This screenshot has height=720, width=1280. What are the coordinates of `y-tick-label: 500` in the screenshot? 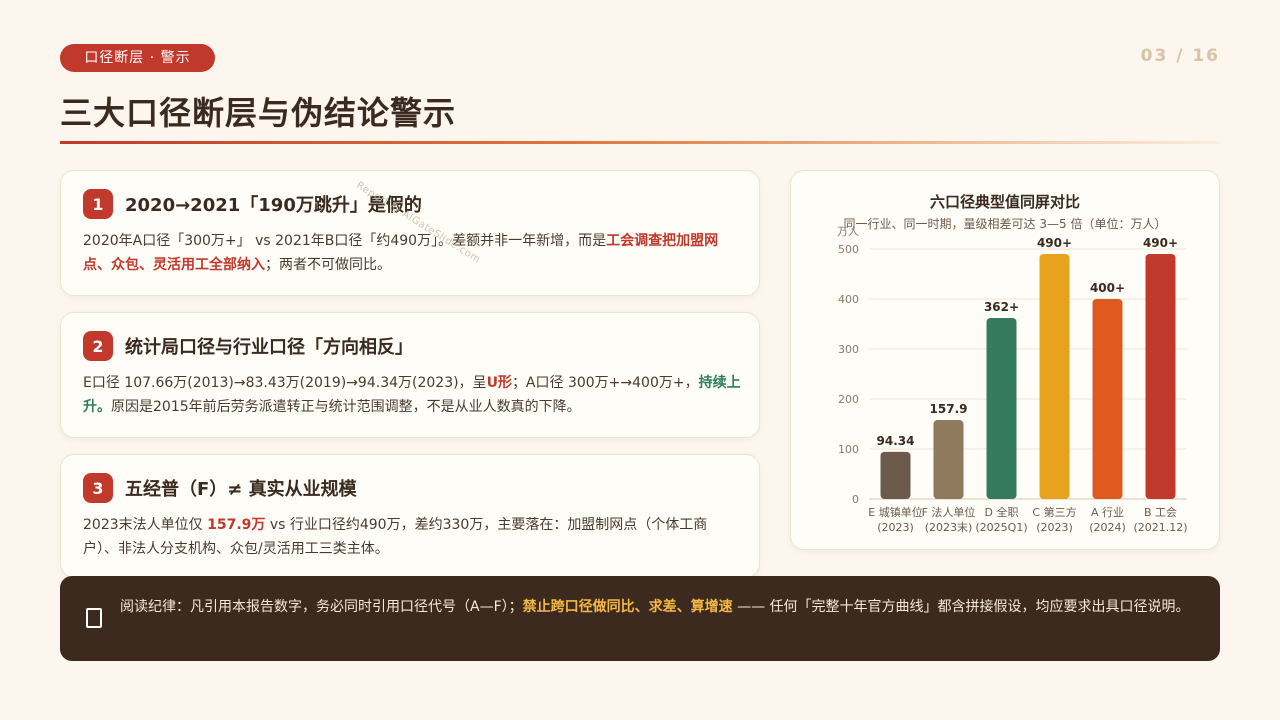 It's located at (848, 249).